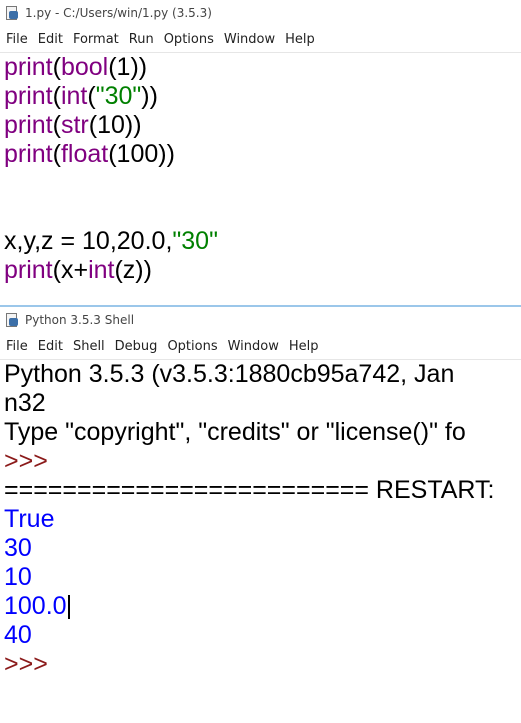 The height and width of the screenshot is (723, 521). Describe the element at coordinates (262, 67) in the screenshot. I see `code-line: print(bool(1))` at that location.